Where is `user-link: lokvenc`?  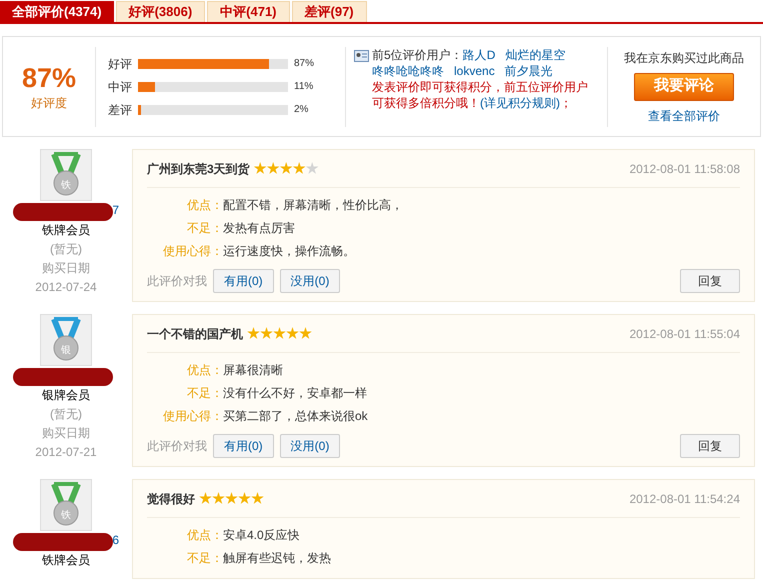 user-link: lokvenc is located at coordinates (474, 70).